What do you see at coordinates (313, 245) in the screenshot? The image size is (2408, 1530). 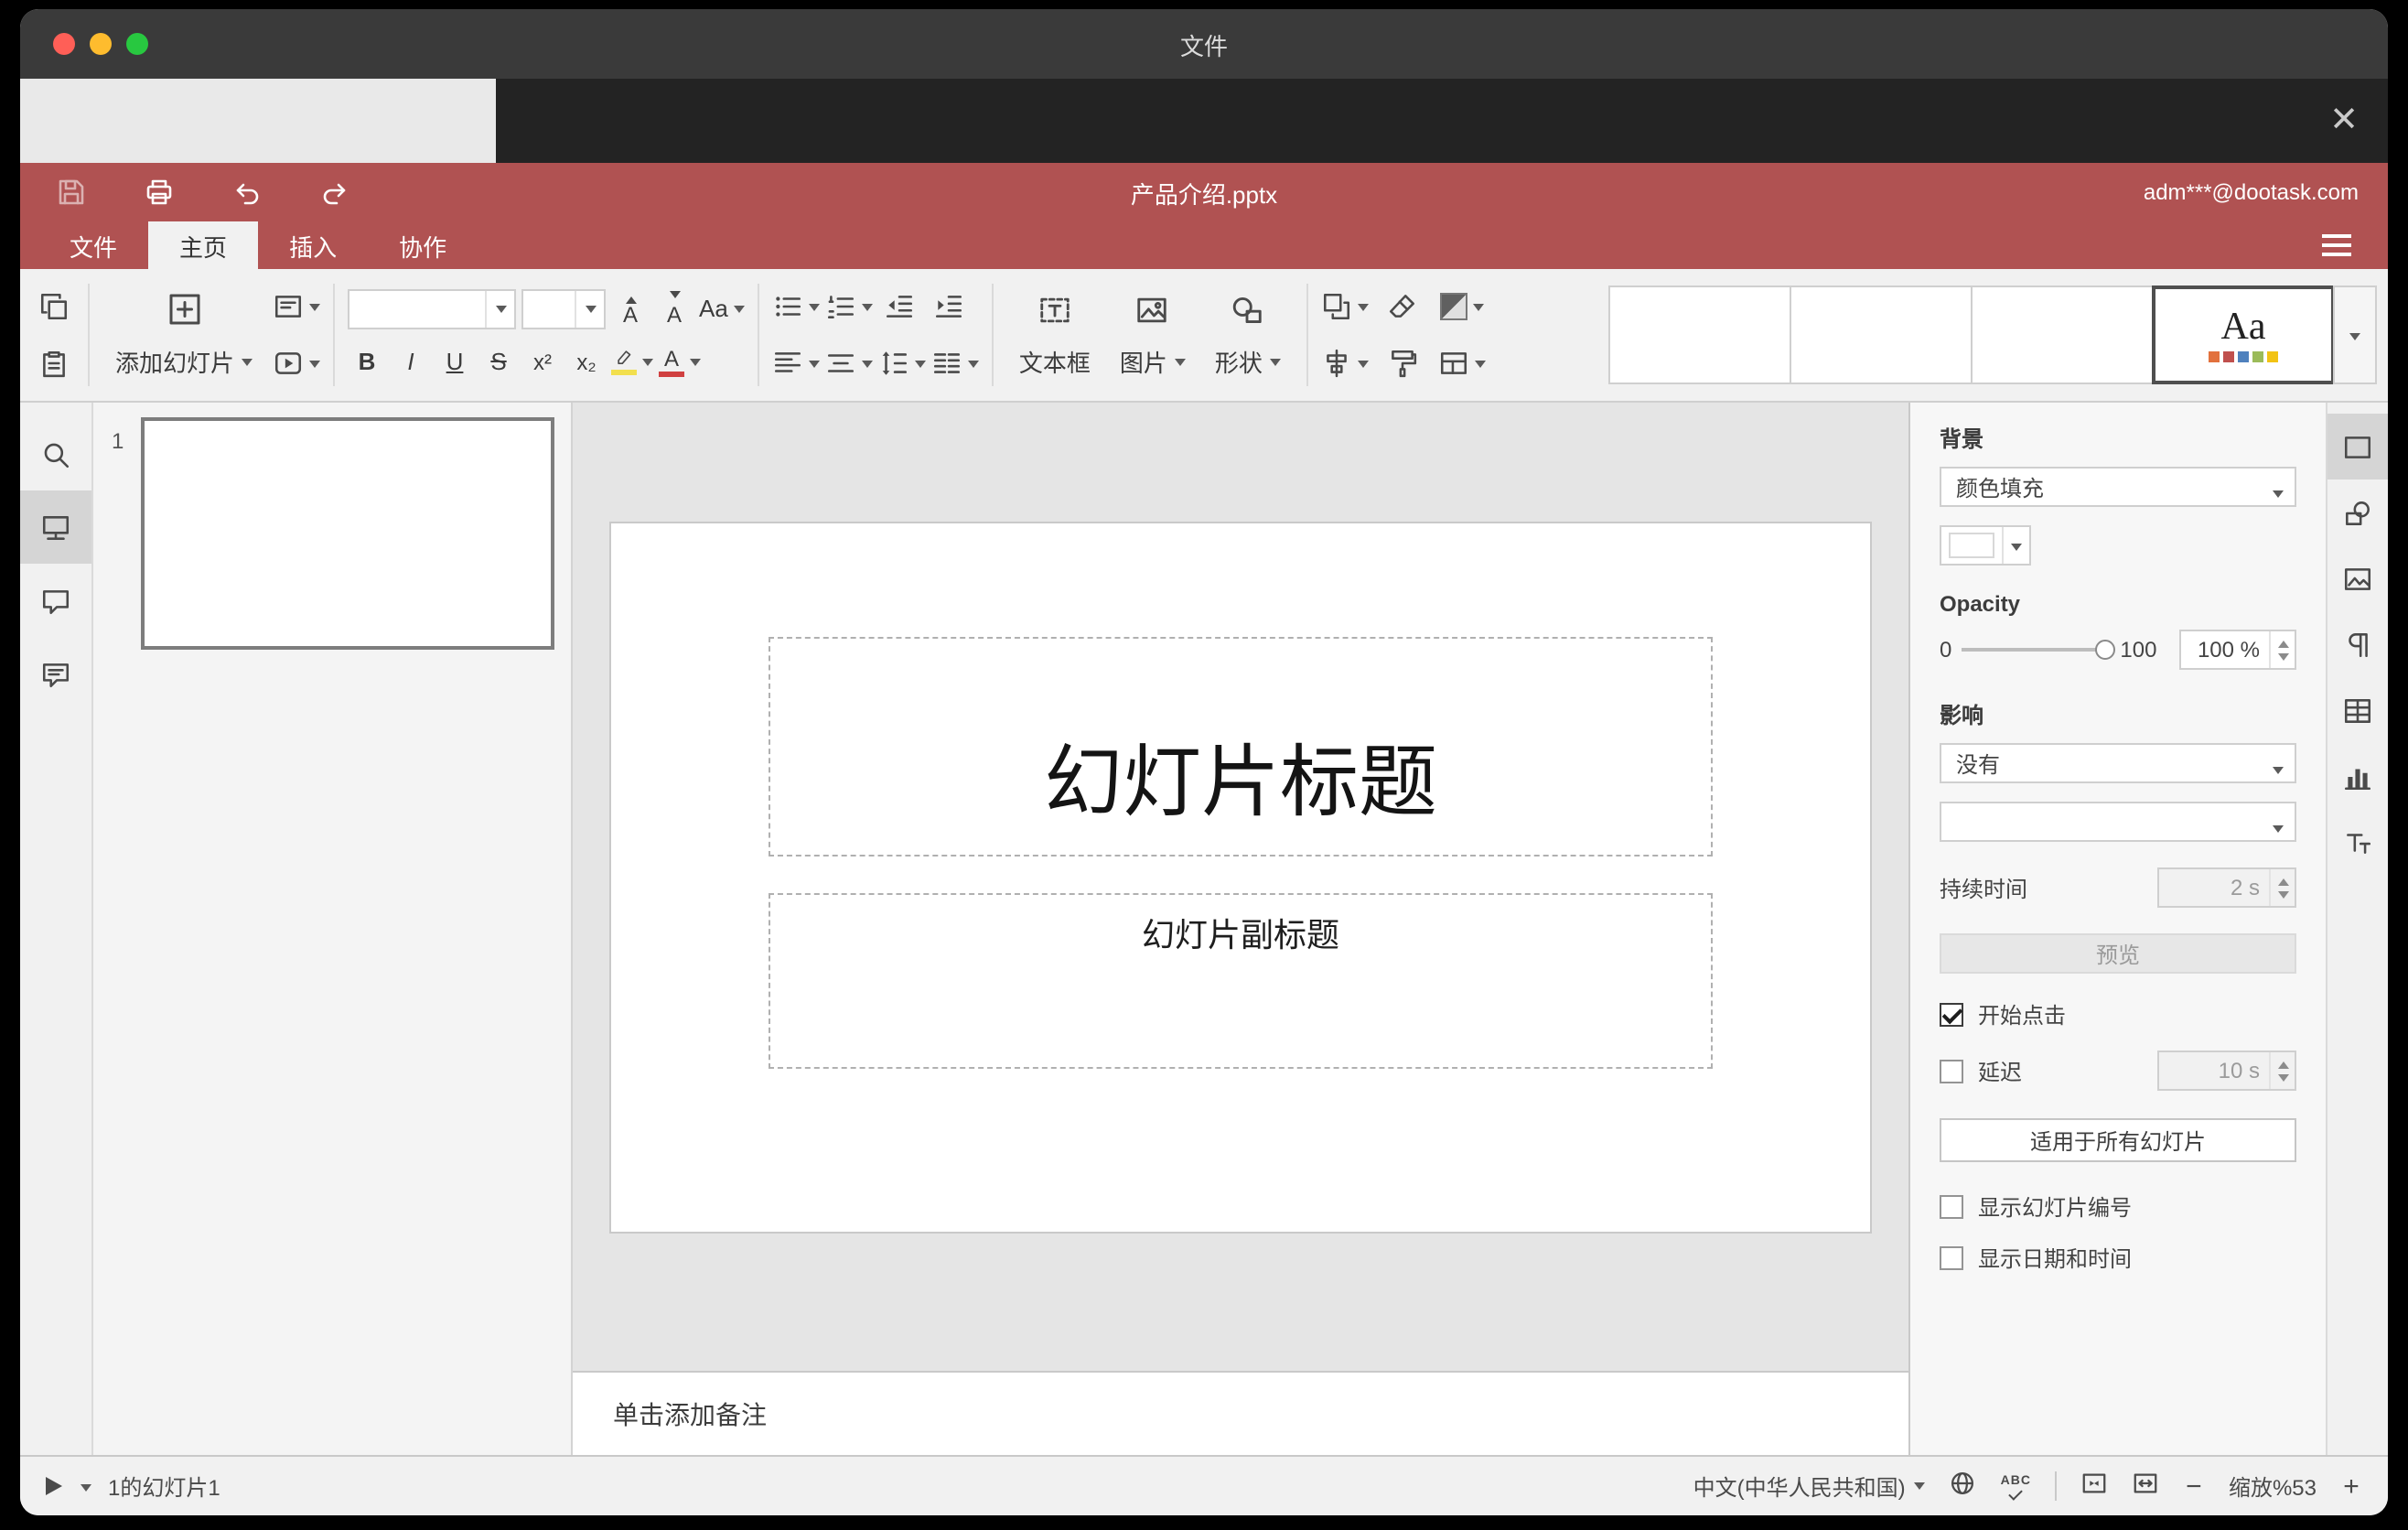 I see `tab-insert: 插入` at bounding box center [313, 245].